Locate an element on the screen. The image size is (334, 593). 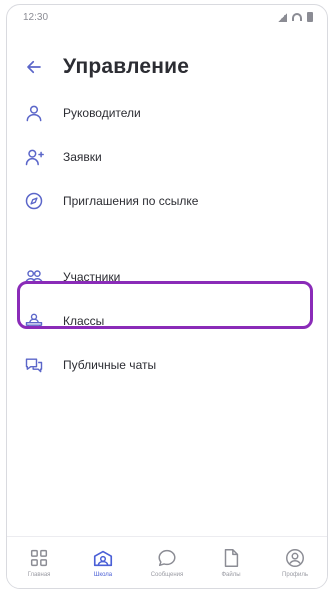
nav-item-files: Файлы is located at coordinates (231, 563).